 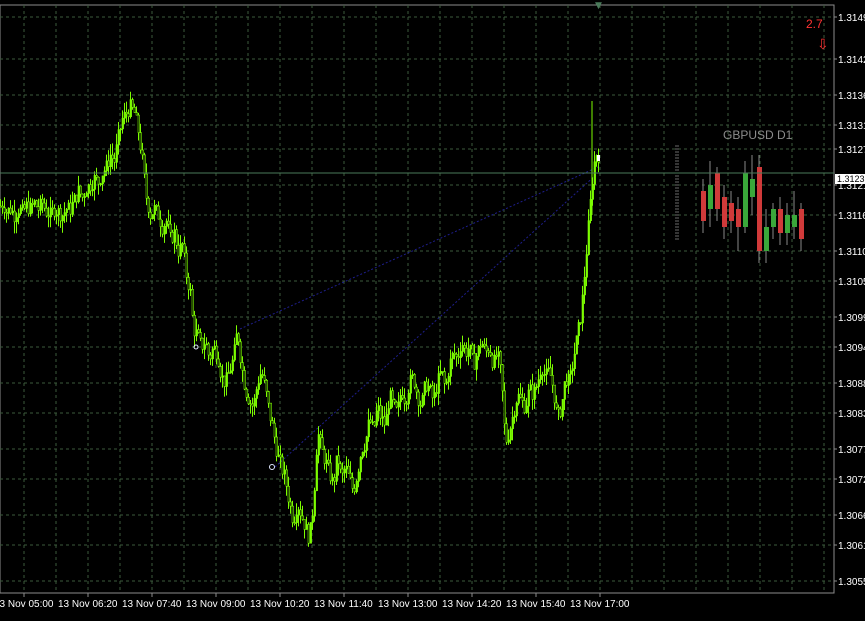 What do you see at coordinates (851, 582) in the screenshot?
I see `y-tick-label: 1.3055` at bounding box center [851, 582].